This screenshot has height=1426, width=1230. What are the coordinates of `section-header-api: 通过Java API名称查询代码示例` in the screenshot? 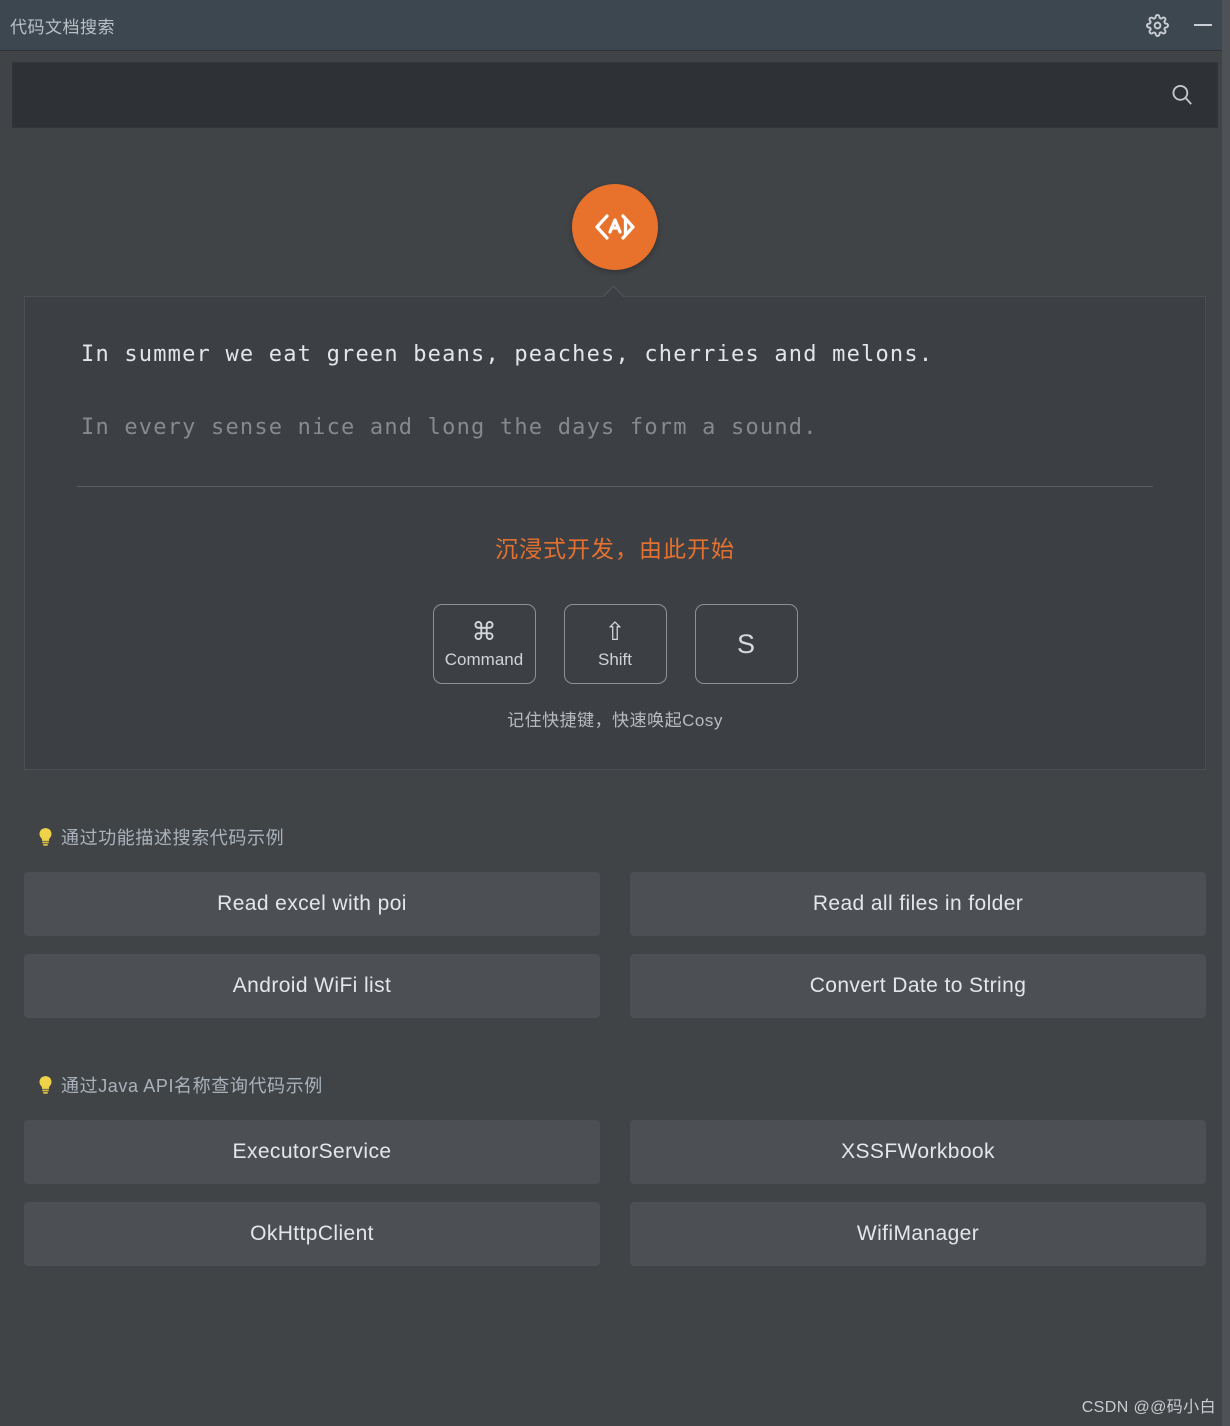 It's located at (621, 1085).